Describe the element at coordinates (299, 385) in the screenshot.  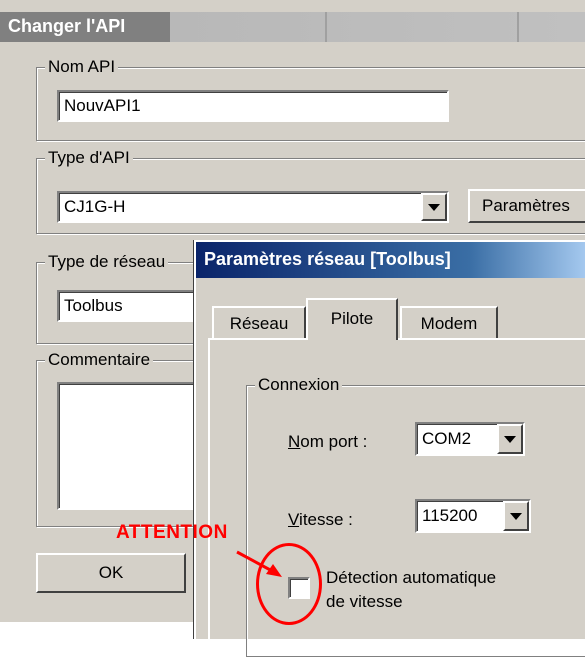
I see `connexion-legend: Connexion` at that location.